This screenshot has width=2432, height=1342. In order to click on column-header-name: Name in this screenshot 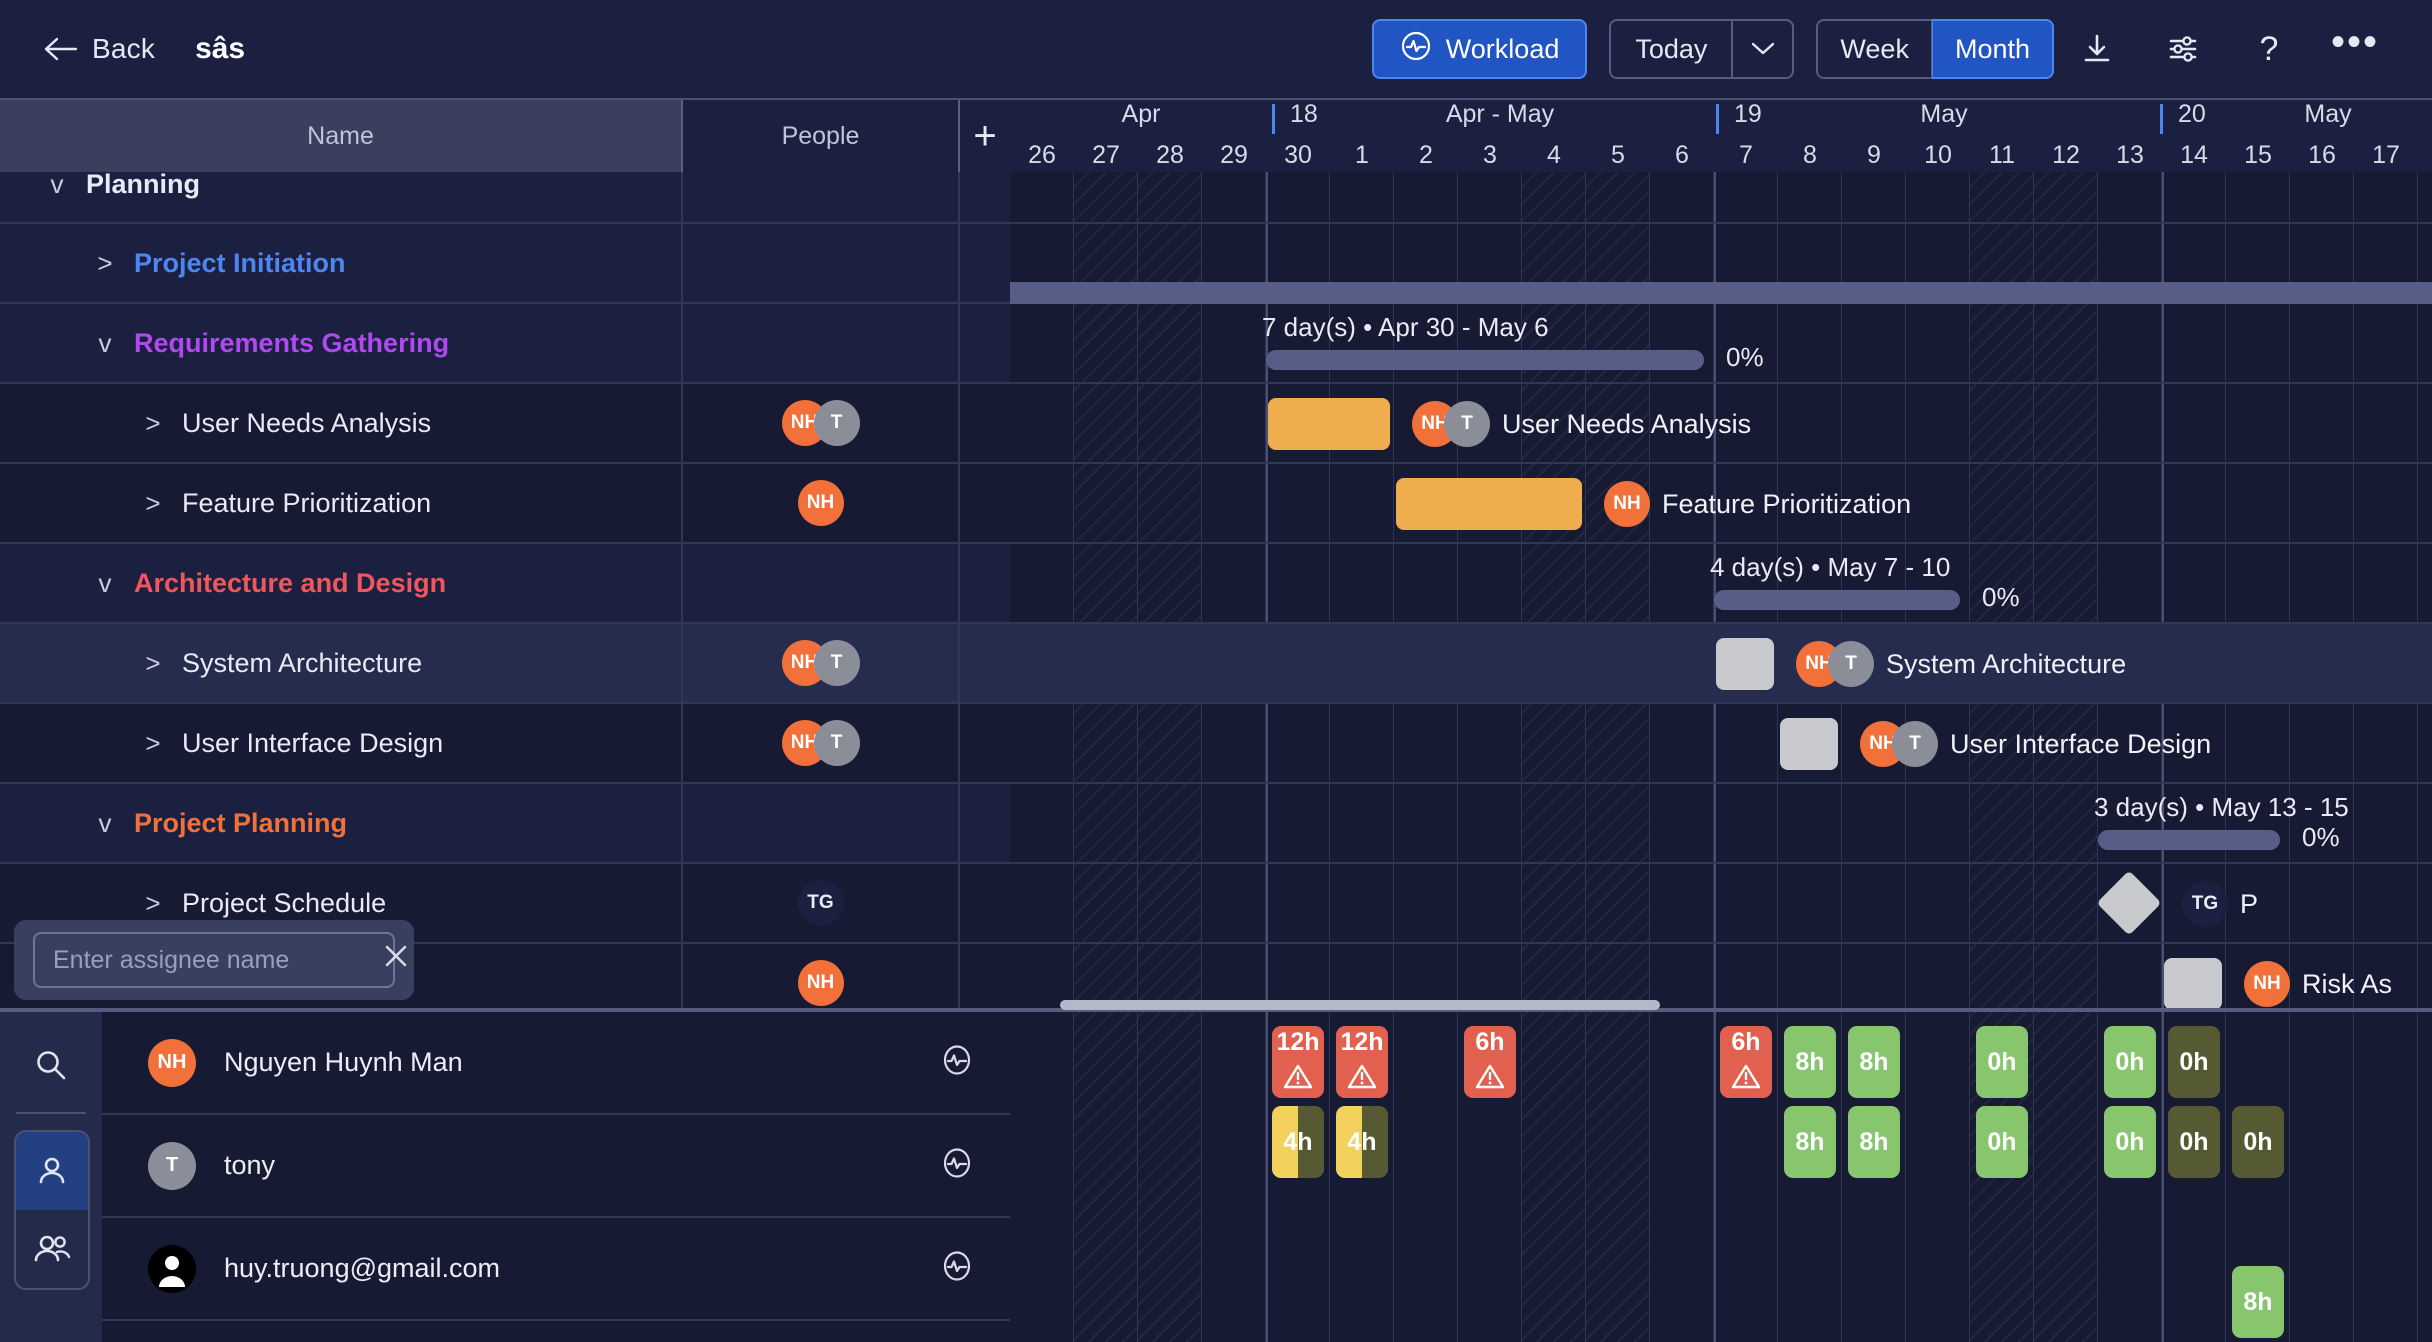, I will do `click(341, 136)`.